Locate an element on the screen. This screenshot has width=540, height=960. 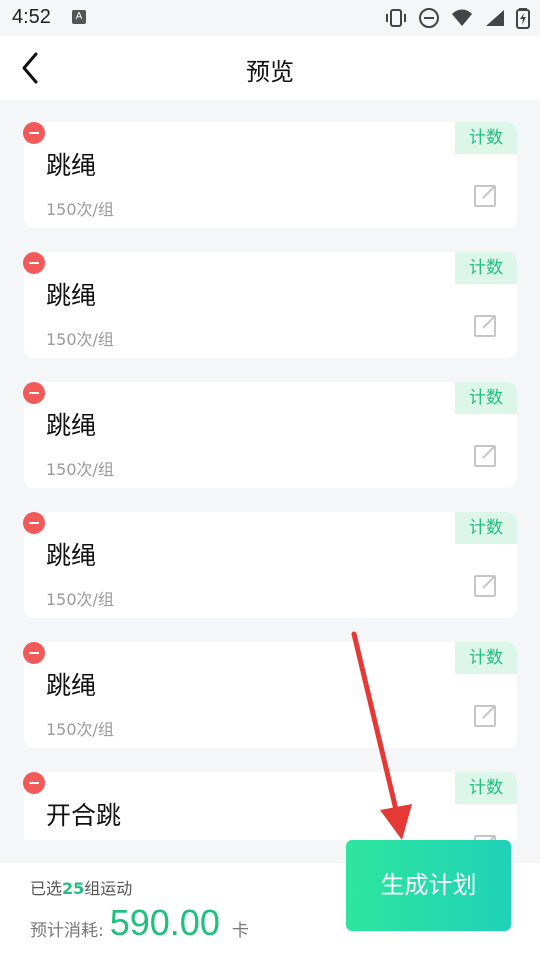
calorie-estimate: 预计消耗: 590.00 卡 is located at coordinates (139, 922).